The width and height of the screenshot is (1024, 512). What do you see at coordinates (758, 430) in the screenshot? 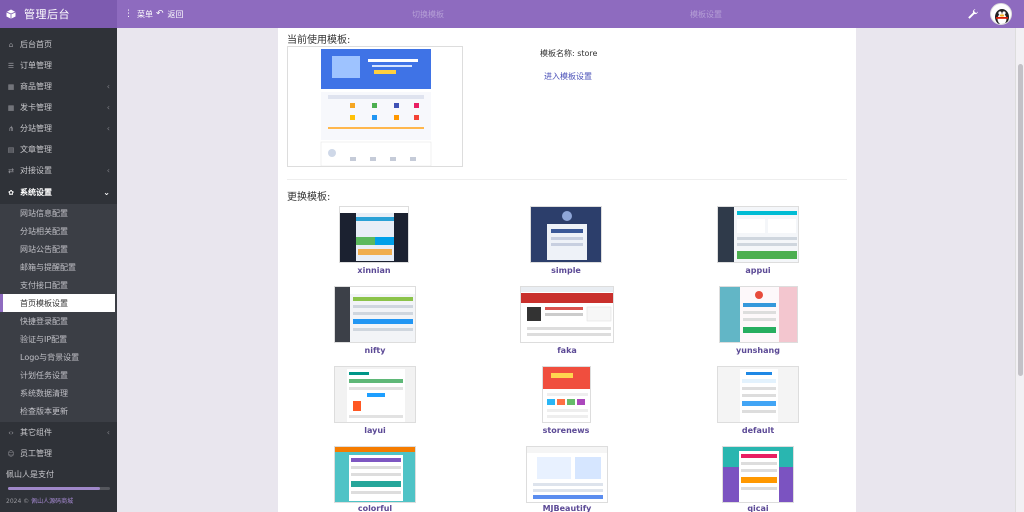
I see `template-name: default` at bounding box center [758, 430].